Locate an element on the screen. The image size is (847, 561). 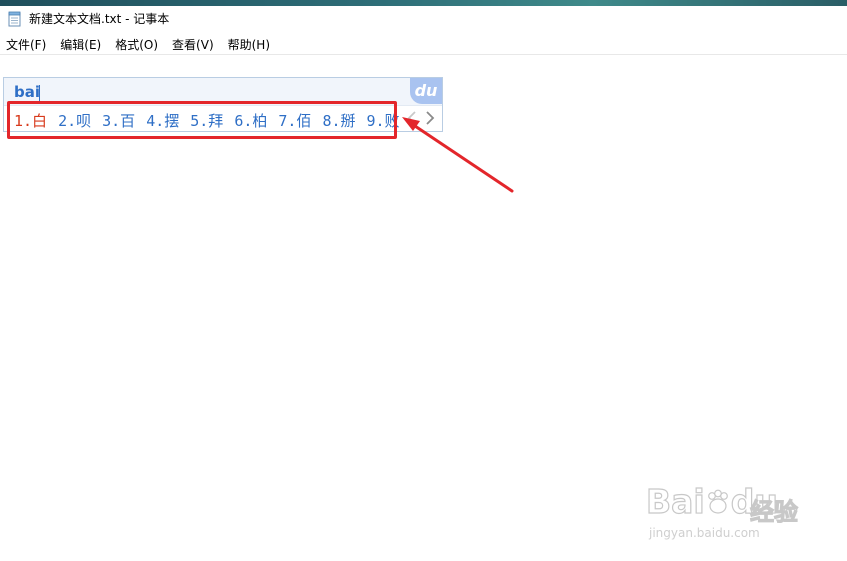
ime-candidate-1: 1.白 is located at coordinates (30, 120).